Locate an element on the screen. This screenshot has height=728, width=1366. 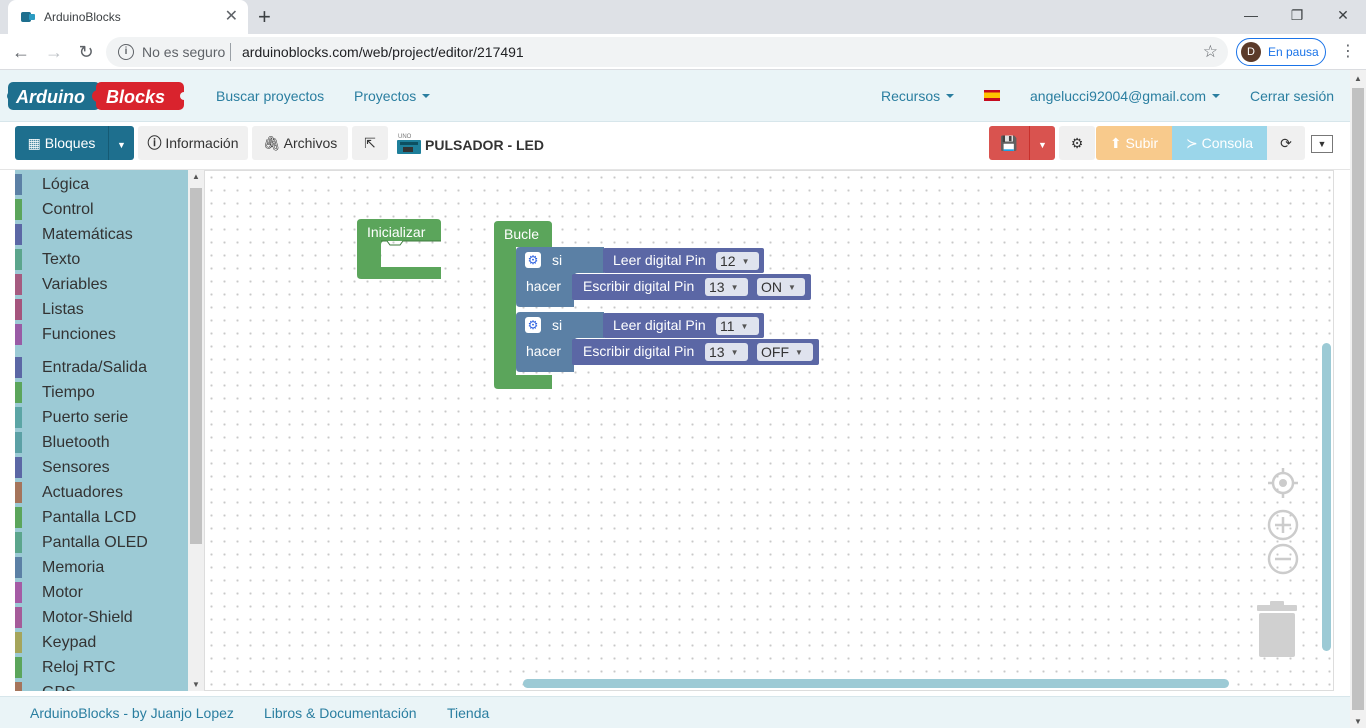
zoom-in-icon is located at coordinates (1283, 525).